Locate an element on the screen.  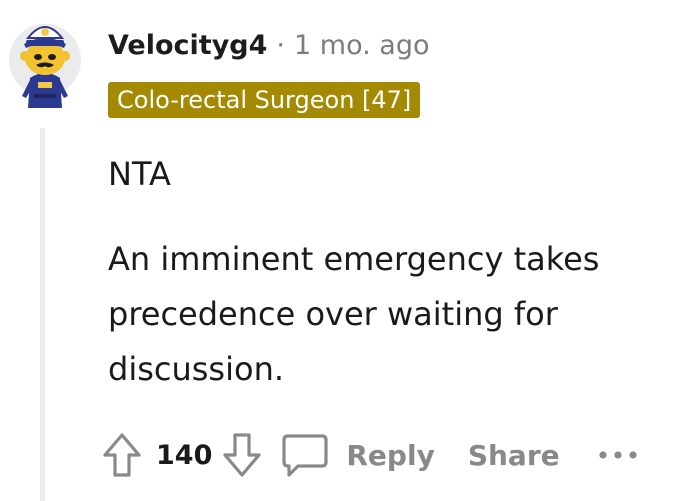
speech-bubble-icon is located at coordinates (305, 455).